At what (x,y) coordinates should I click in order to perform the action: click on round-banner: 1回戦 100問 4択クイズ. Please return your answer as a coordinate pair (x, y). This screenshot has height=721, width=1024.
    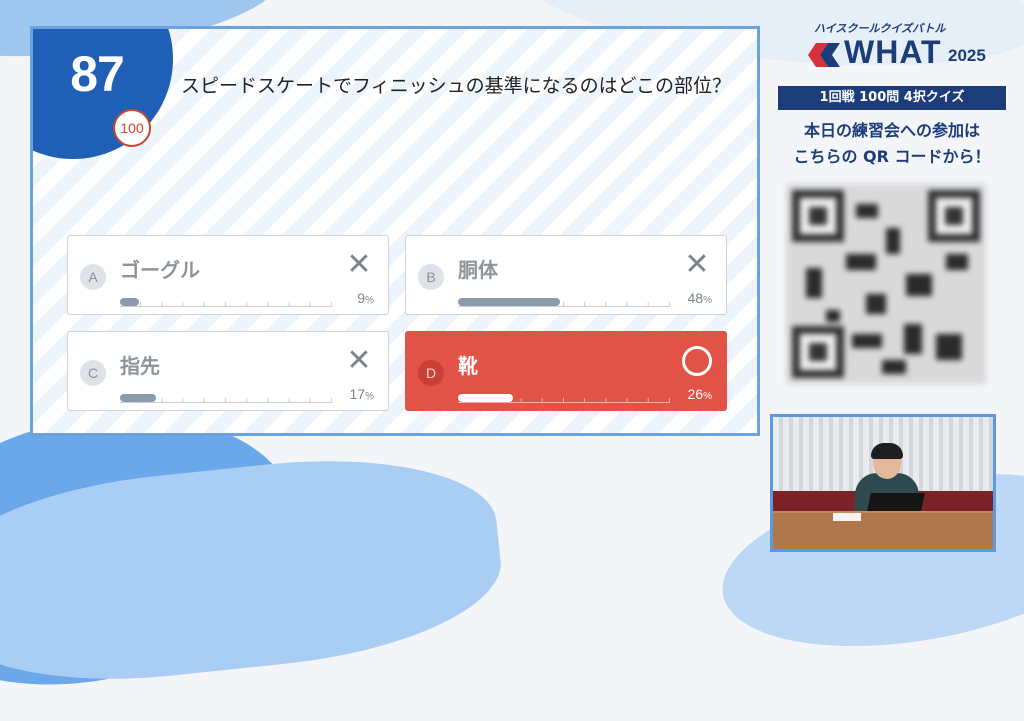
    Looking at the image, I should click on (892, 98).